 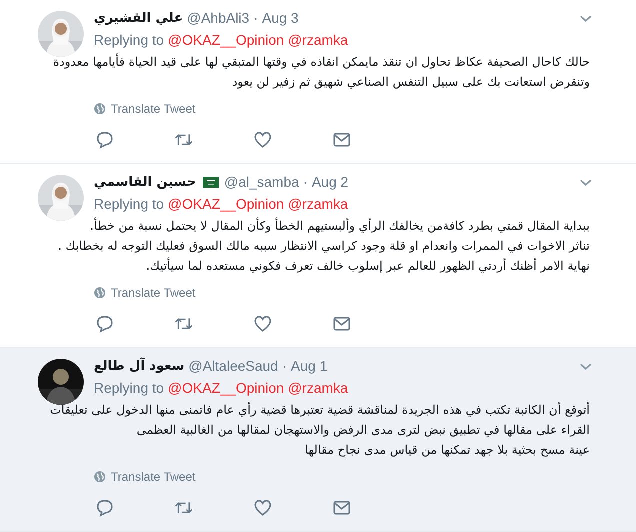 I want to click on user-name: علي القشيري, so click(x=139, y=18).